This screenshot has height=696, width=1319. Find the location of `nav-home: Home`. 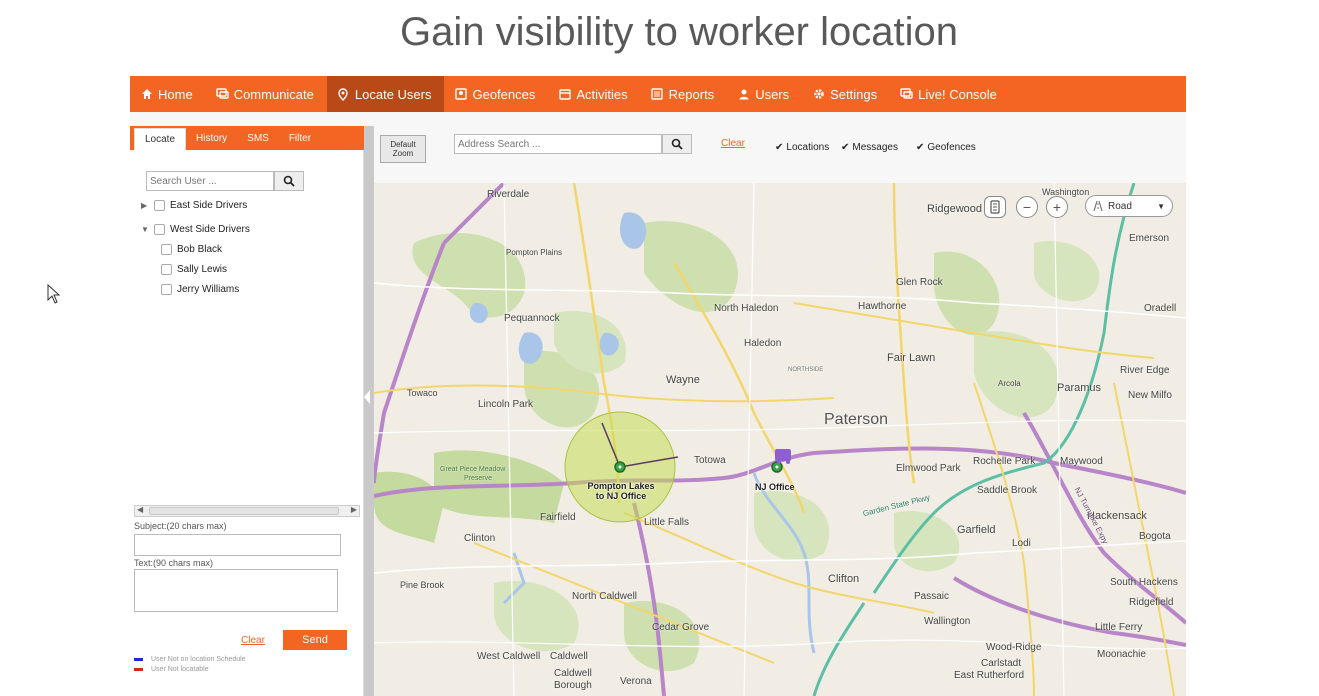

nav-home: Home is located at coordinates (168, 94).